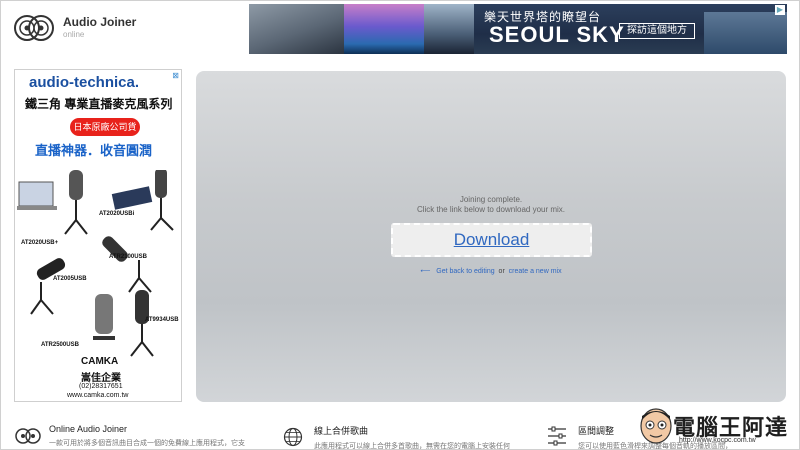 The height and width of the screenshot is (450, 800). Describe the element at coordinates (88, 429) in the screenshot. I see `feature-title: Online Audio Joiner` at that location.